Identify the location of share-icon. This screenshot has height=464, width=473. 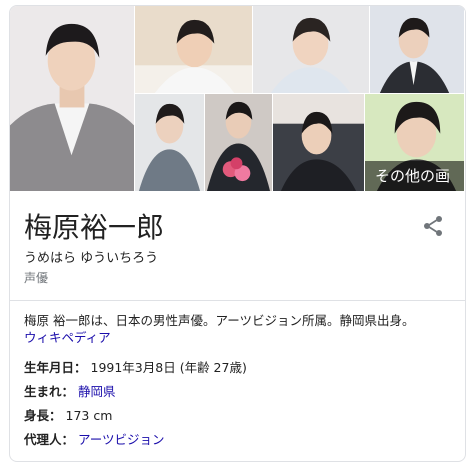
(433, 226).